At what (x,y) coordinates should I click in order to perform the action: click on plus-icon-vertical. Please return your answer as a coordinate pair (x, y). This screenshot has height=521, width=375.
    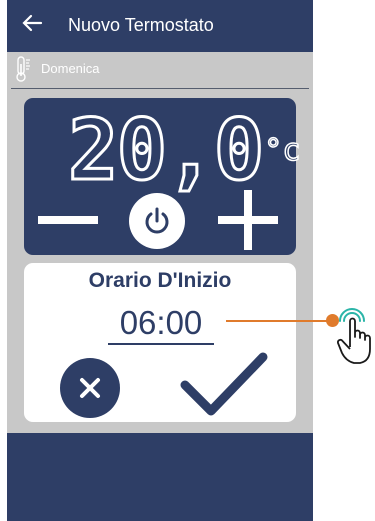
    Looking at the image, I should click on (248, 220).